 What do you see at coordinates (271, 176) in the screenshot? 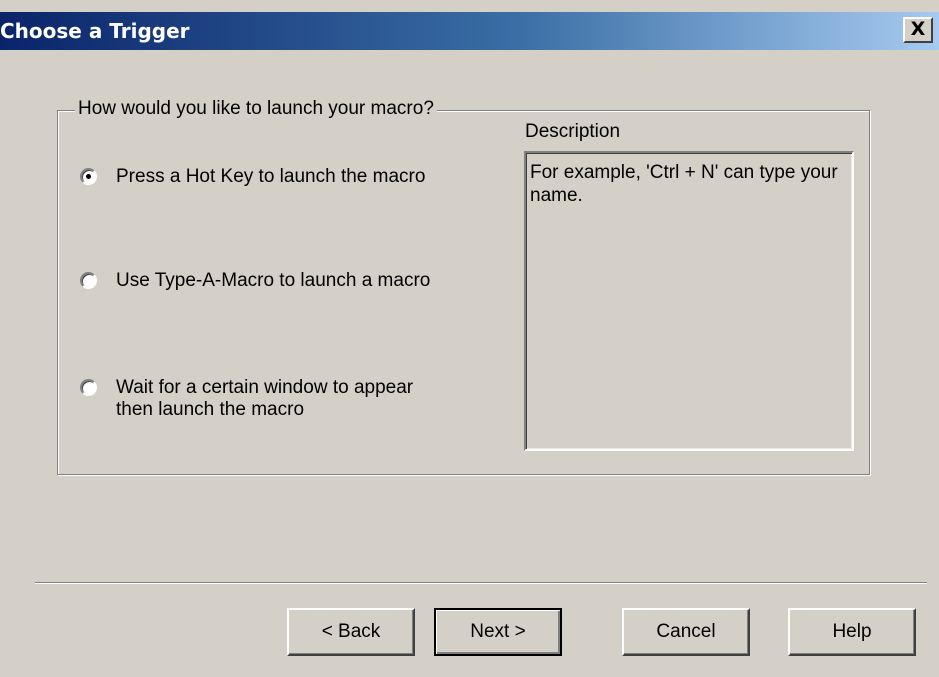
I see `radio-label-hotkey: Press a Hot Key to launch the macro` at bounding box center [271, 176].